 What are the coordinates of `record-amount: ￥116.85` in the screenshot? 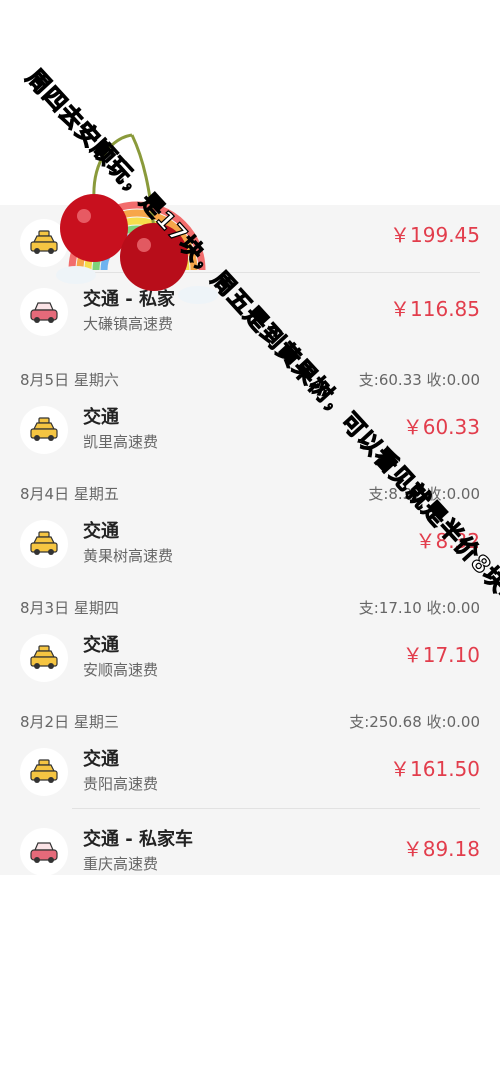 It's located at (435, 309).